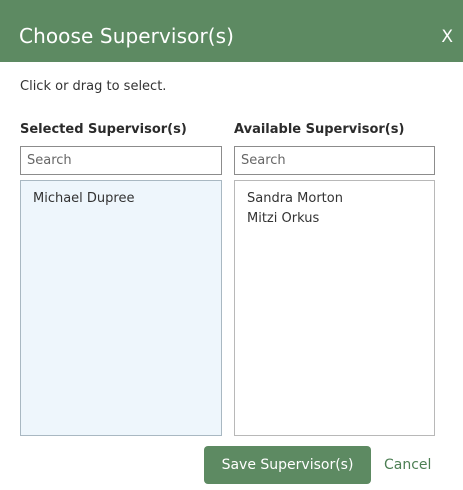 The height and width of the screenshot is (490, 463). What do you see at coordinates (121, 160) in the screenshot?
I see `selected-search-input` at bounding box center [121, 160].